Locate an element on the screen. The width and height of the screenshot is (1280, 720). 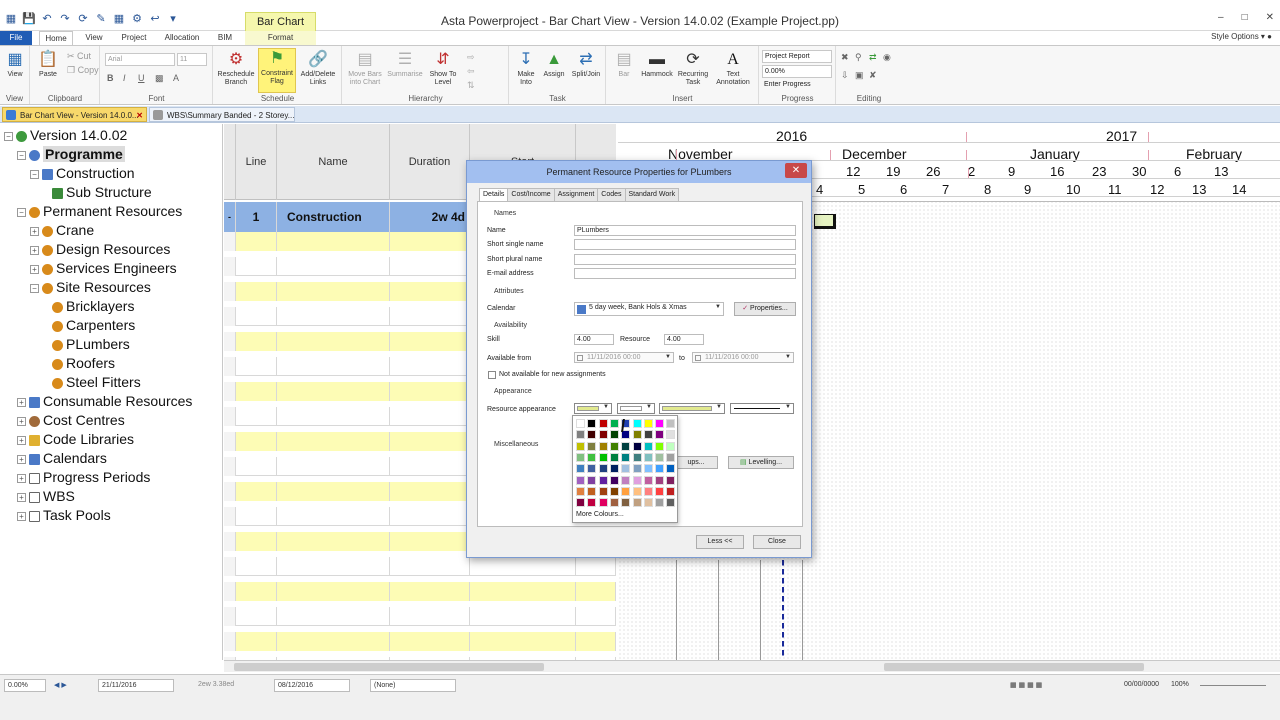
paste-button: 📋 Paste is located at coordinates (48, 64).